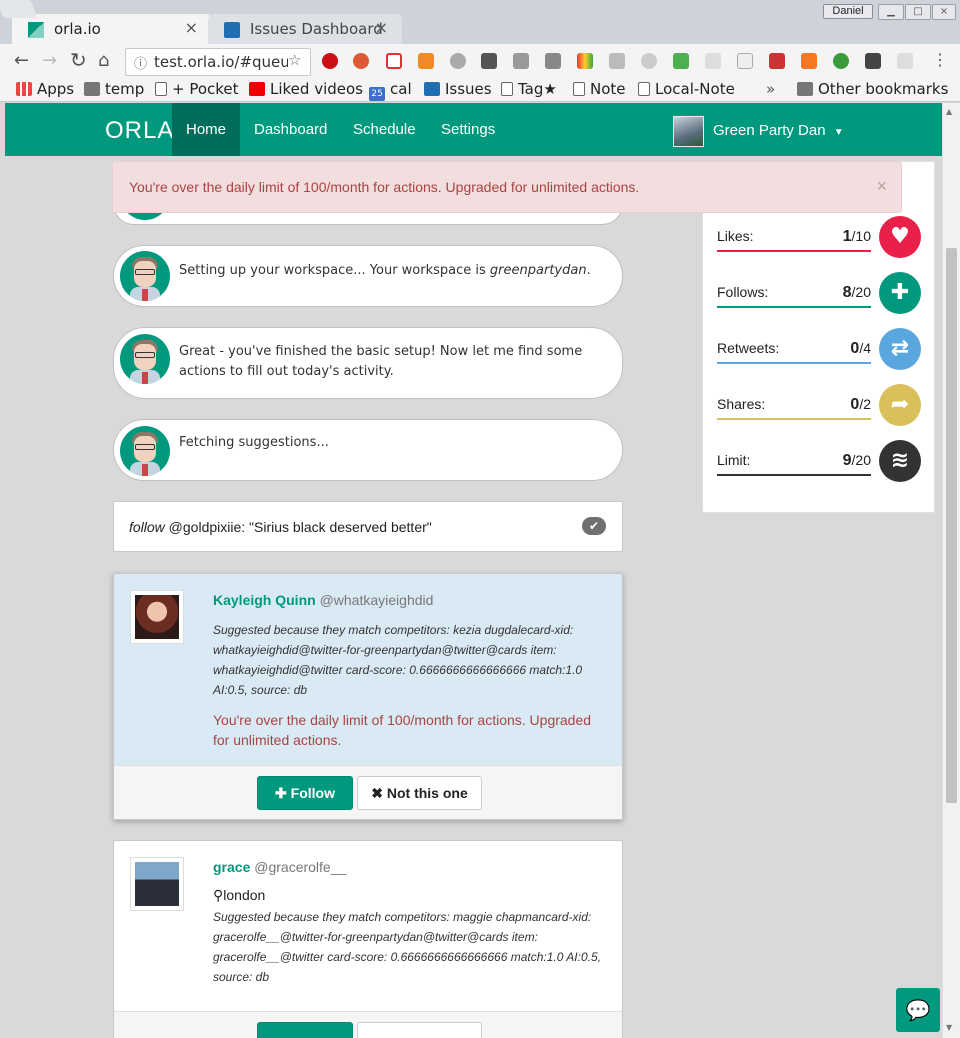 The image size is (960, 1038). Describe the element at coordinates (805, 89) in the screenshot. I see `folder-icon` at that location.